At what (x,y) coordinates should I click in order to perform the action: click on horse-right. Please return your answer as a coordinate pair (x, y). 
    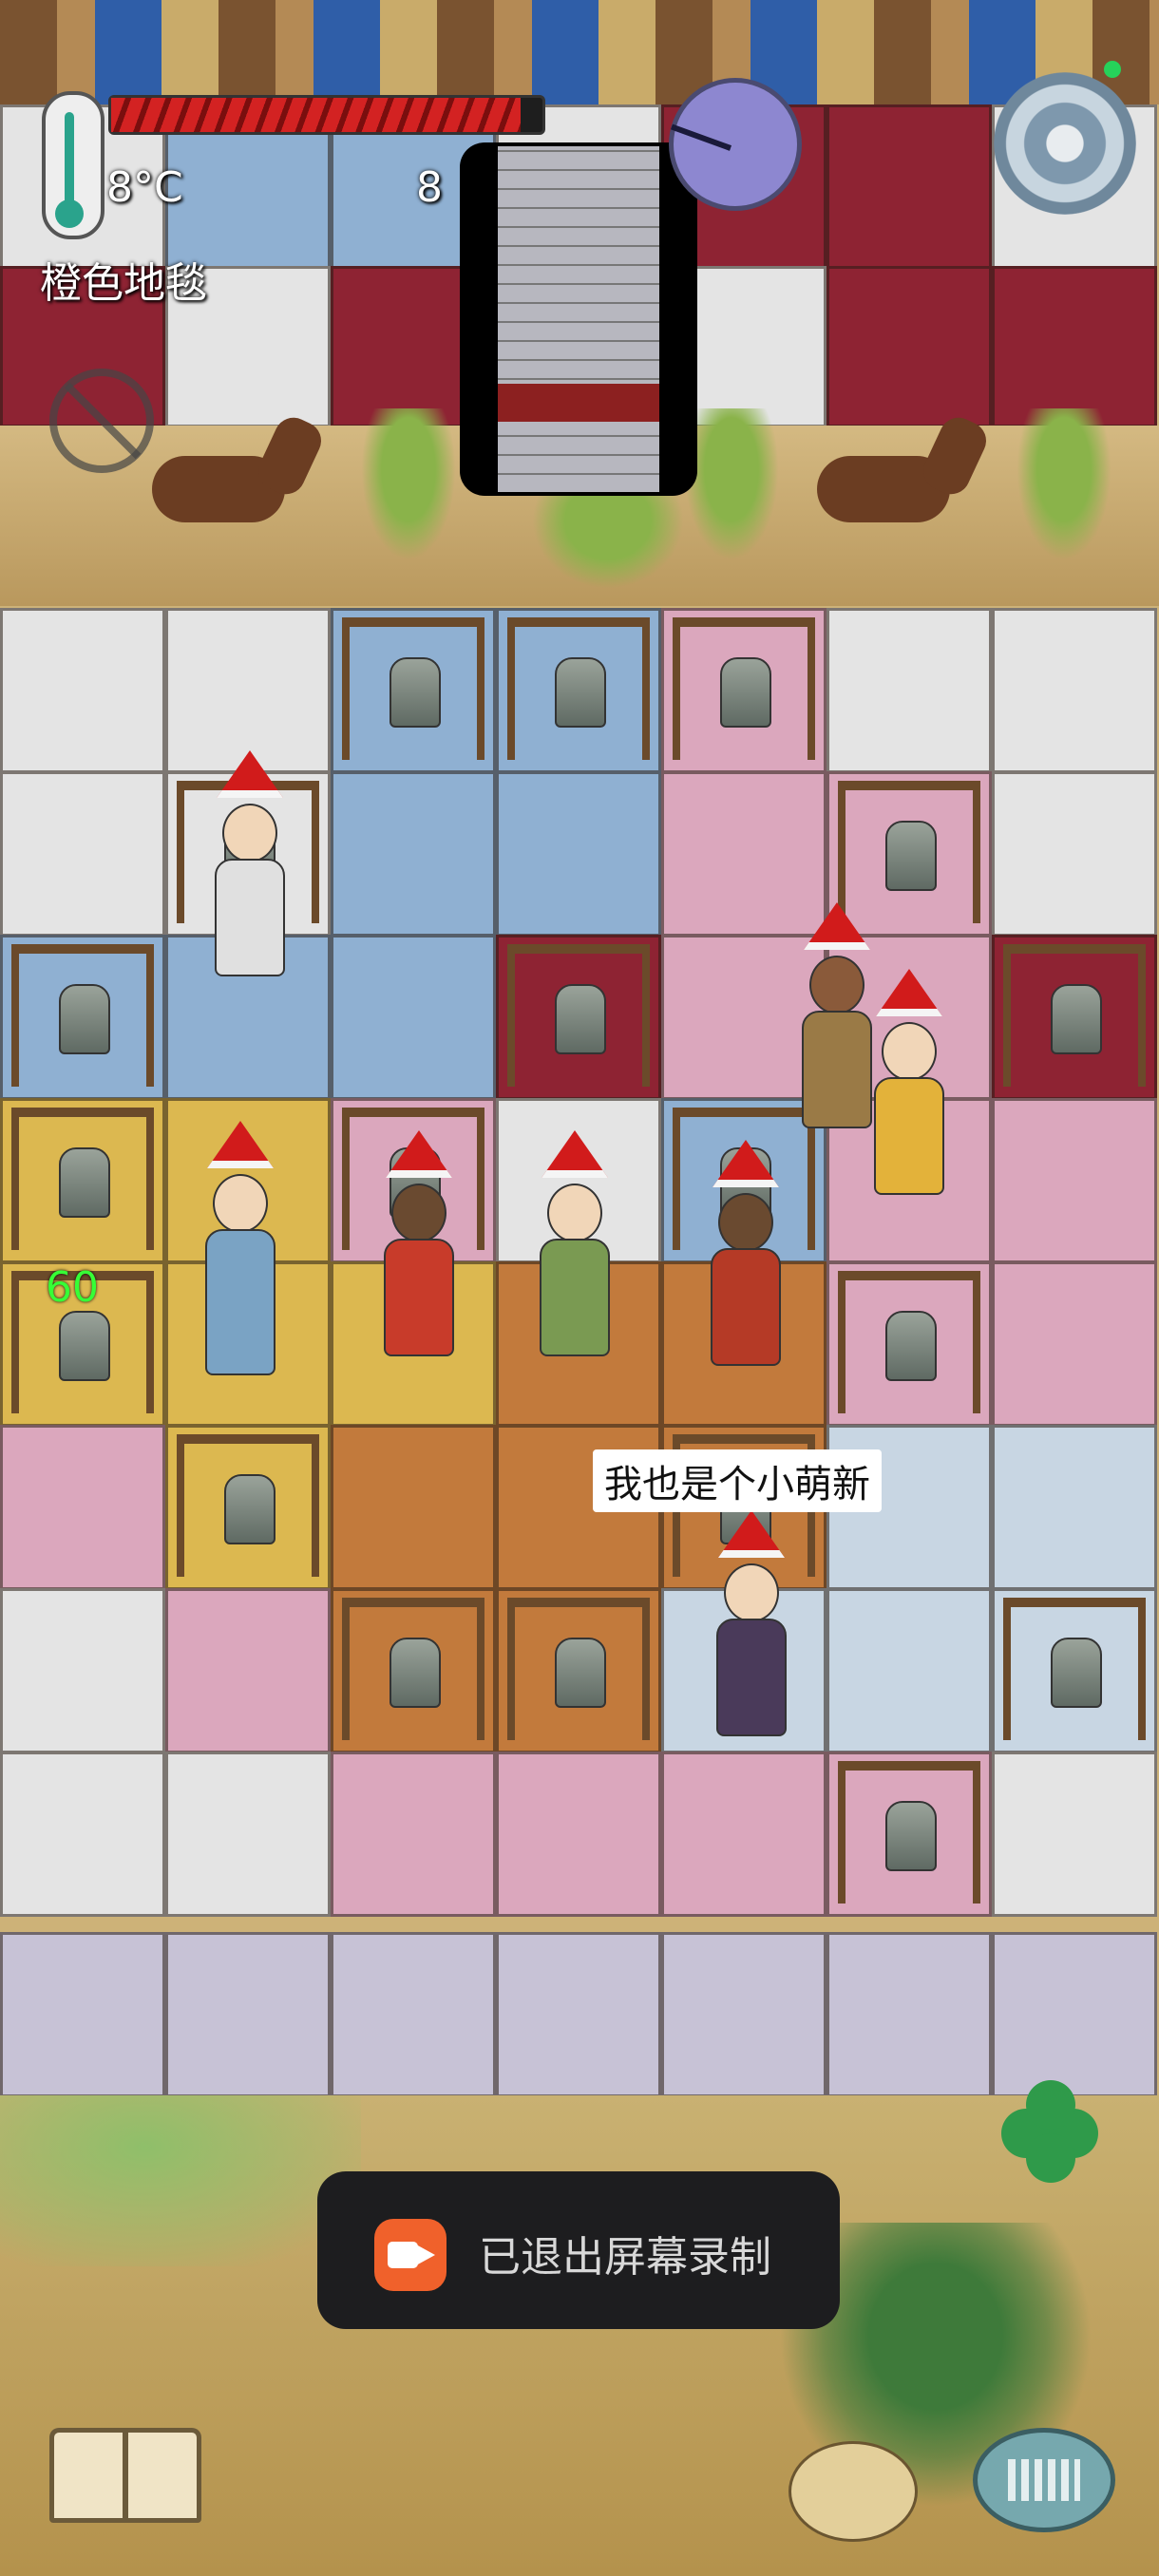
    Looking at the image, I should click on (898, 485).